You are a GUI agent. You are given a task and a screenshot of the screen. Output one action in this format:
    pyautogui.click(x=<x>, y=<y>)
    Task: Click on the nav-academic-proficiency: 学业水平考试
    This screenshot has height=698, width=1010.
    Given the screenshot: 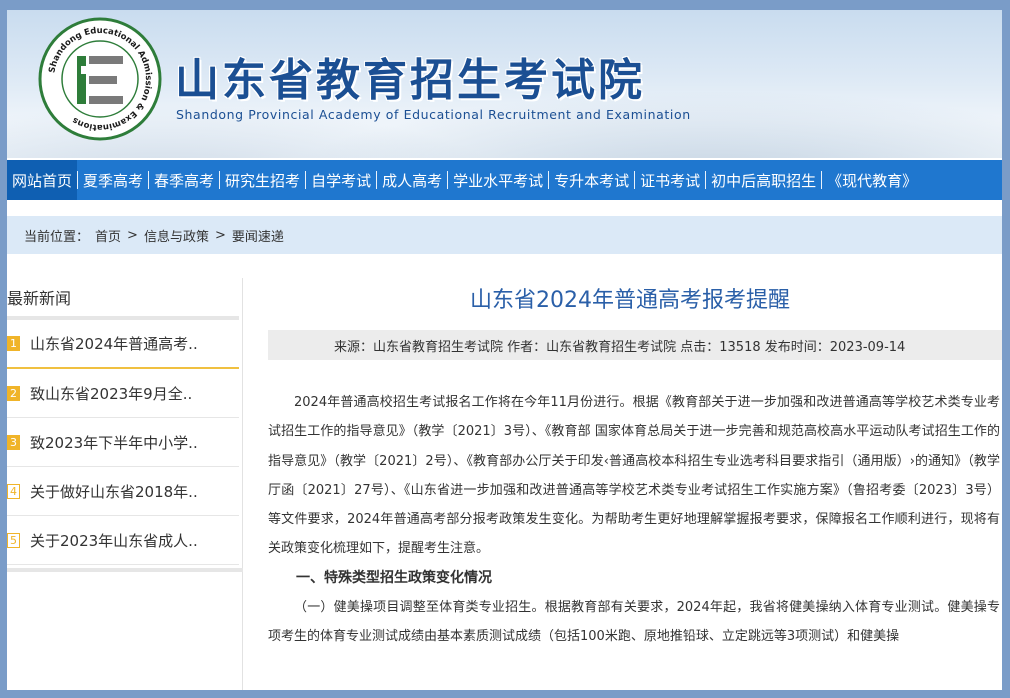 What is the action you would take?
    pyautogui.click(x=498, y=180)
    